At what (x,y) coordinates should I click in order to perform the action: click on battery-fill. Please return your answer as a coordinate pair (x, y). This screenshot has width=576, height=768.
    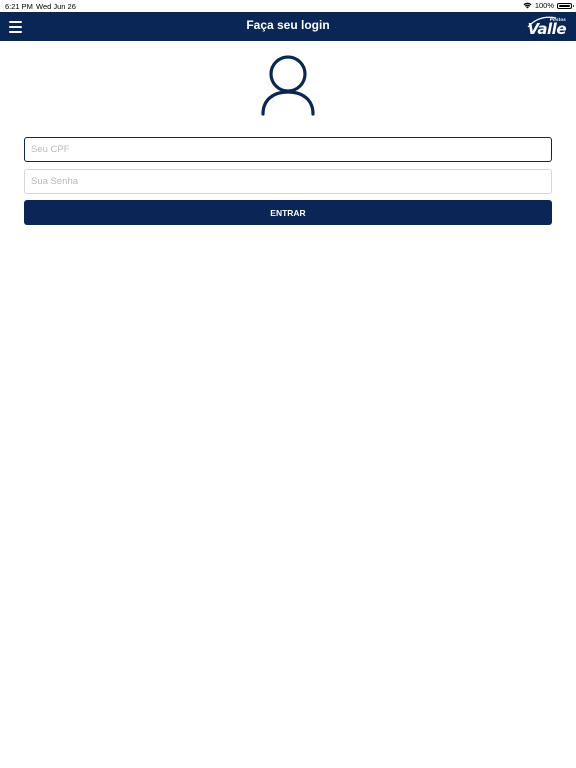
    Looking at the image, I should click on (564, 5).